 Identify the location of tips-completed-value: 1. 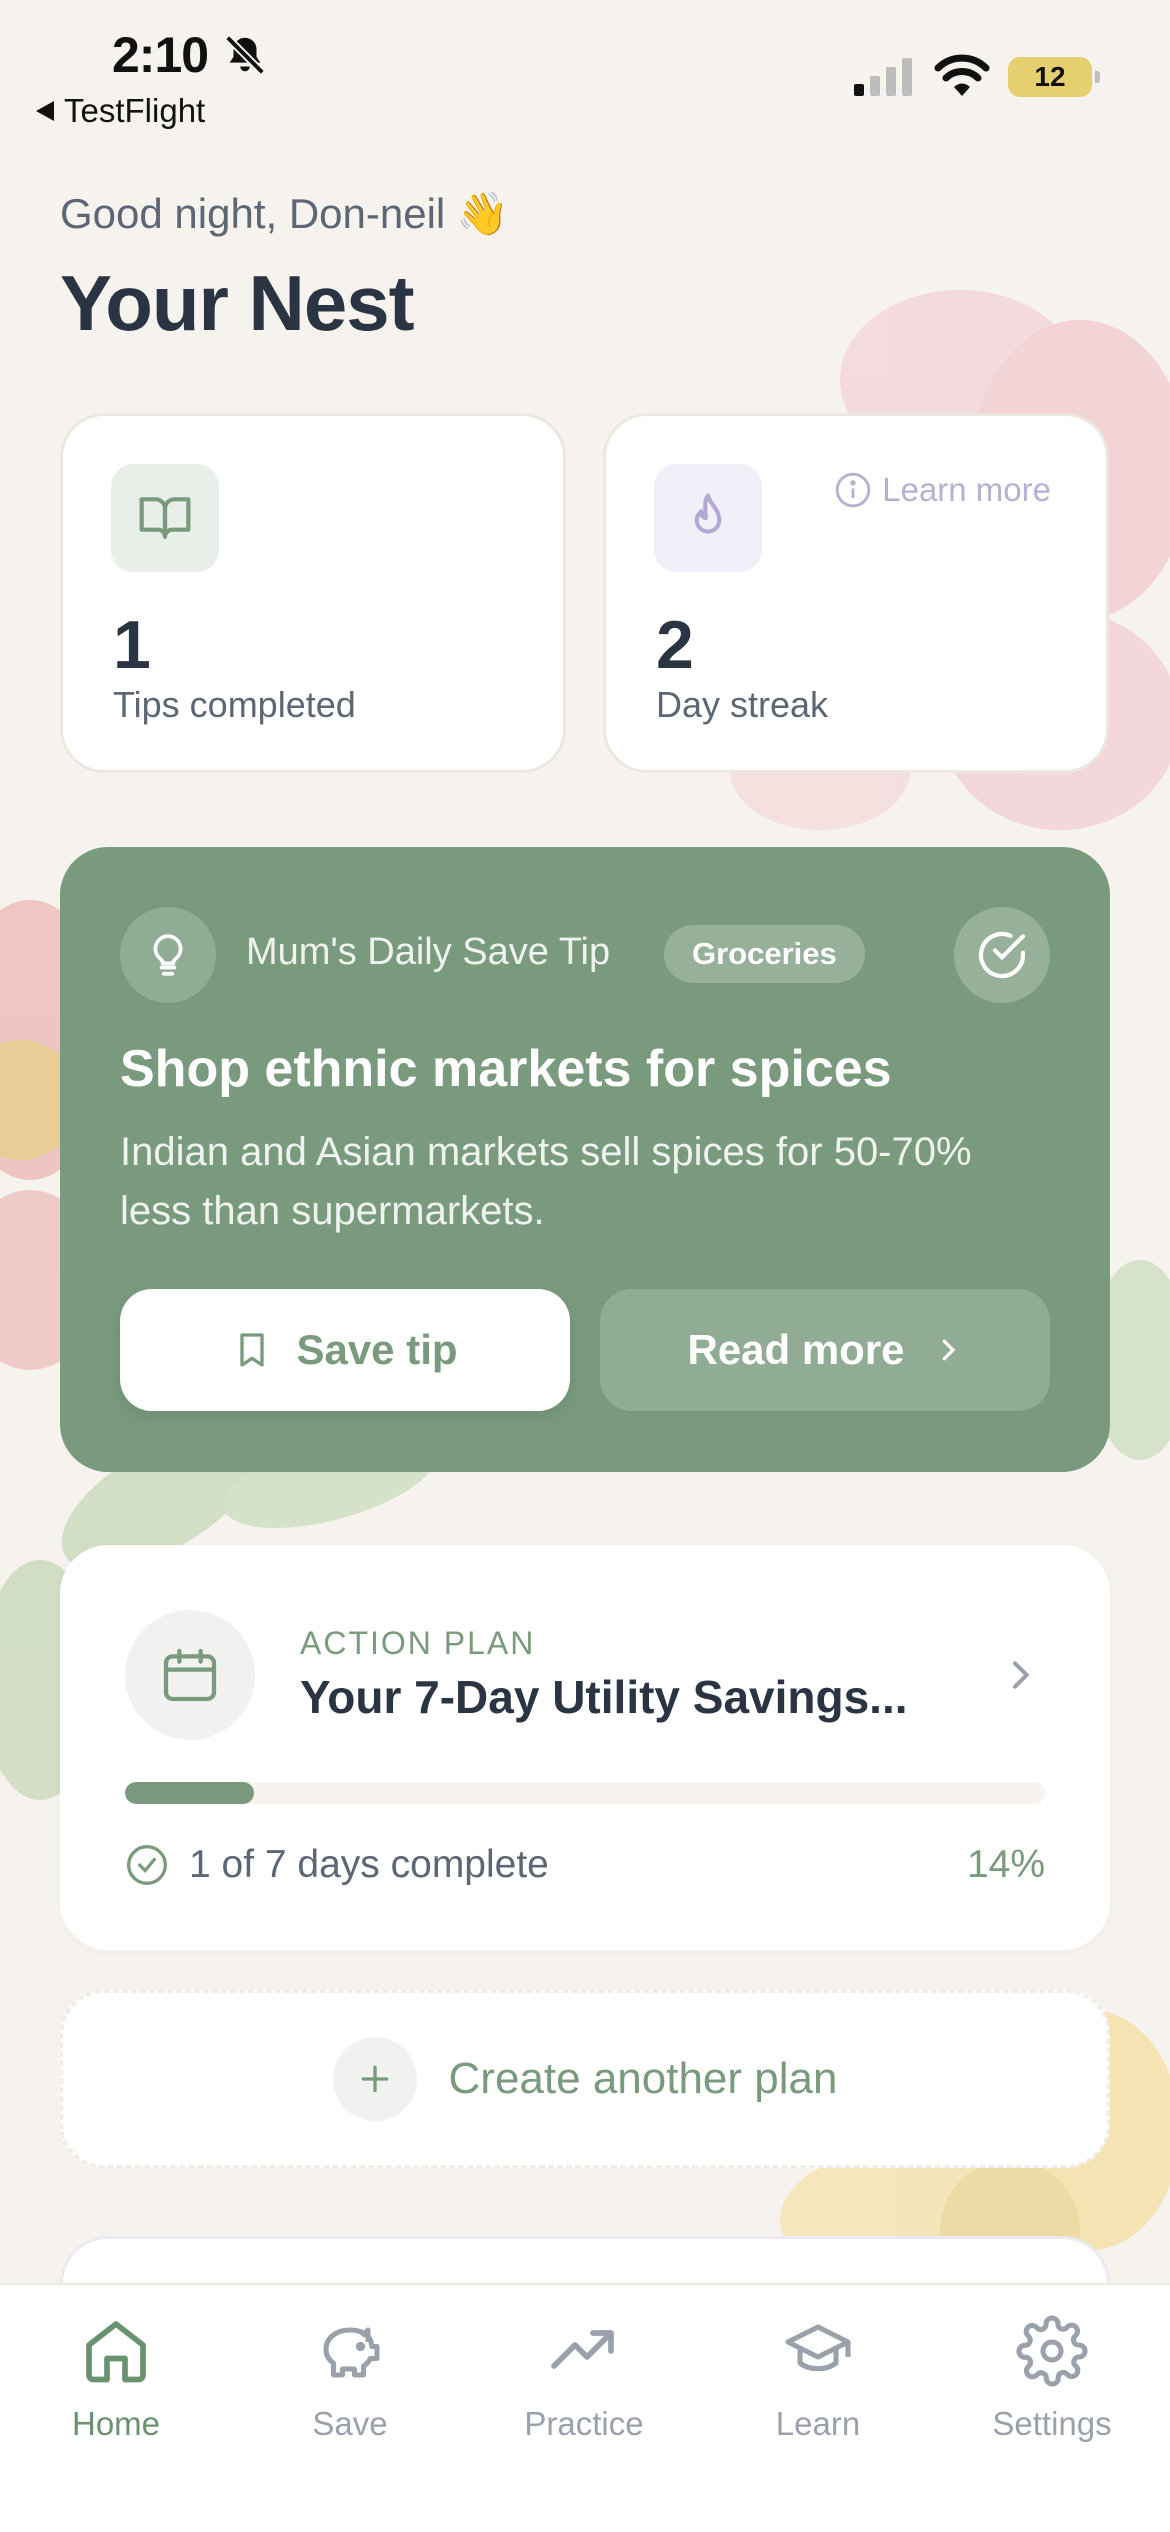
(132, 645).